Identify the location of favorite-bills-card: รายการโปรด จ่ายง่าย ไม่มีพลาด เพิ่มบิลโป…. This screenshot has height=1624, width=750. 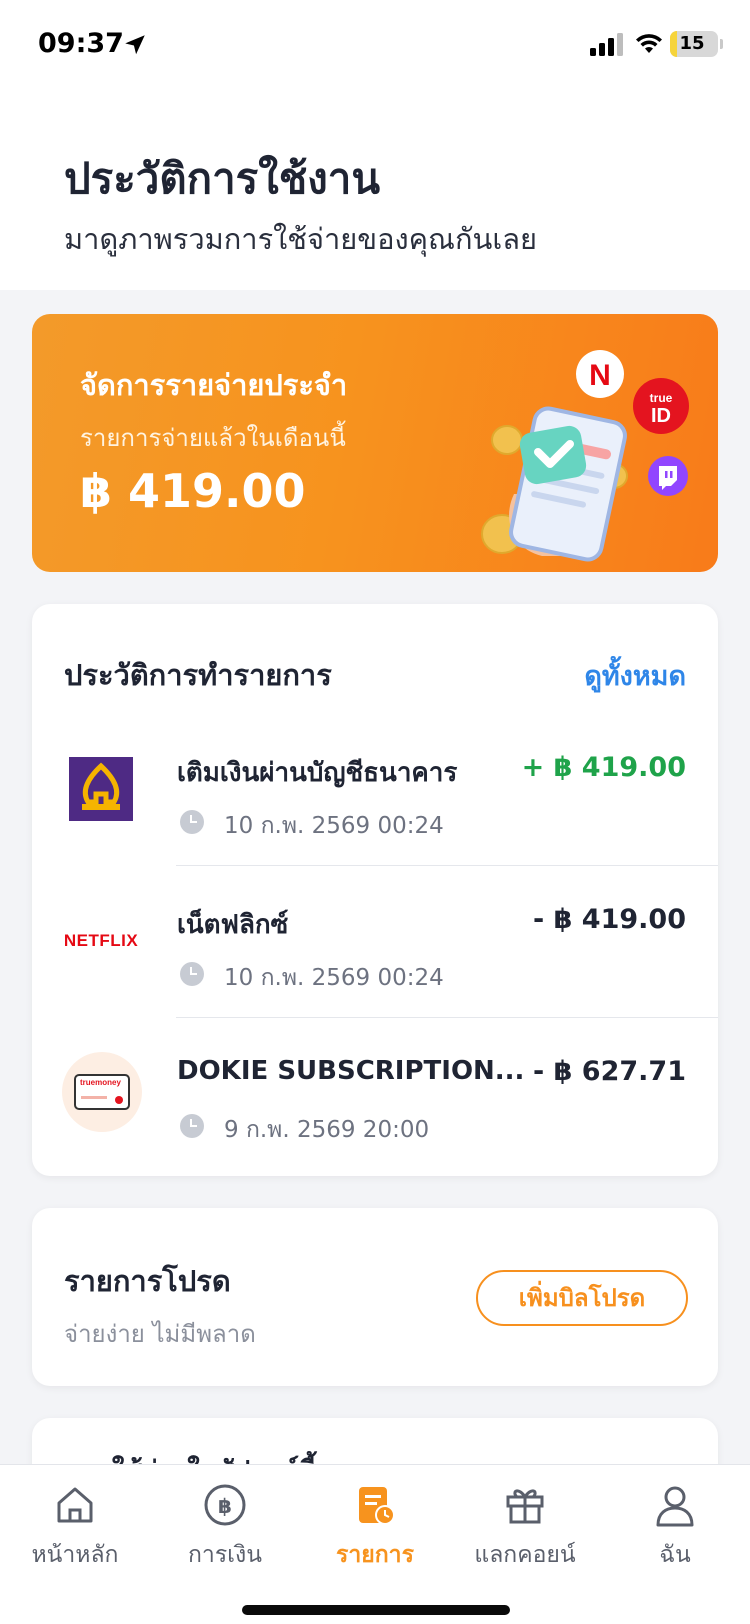
(375, 1297).